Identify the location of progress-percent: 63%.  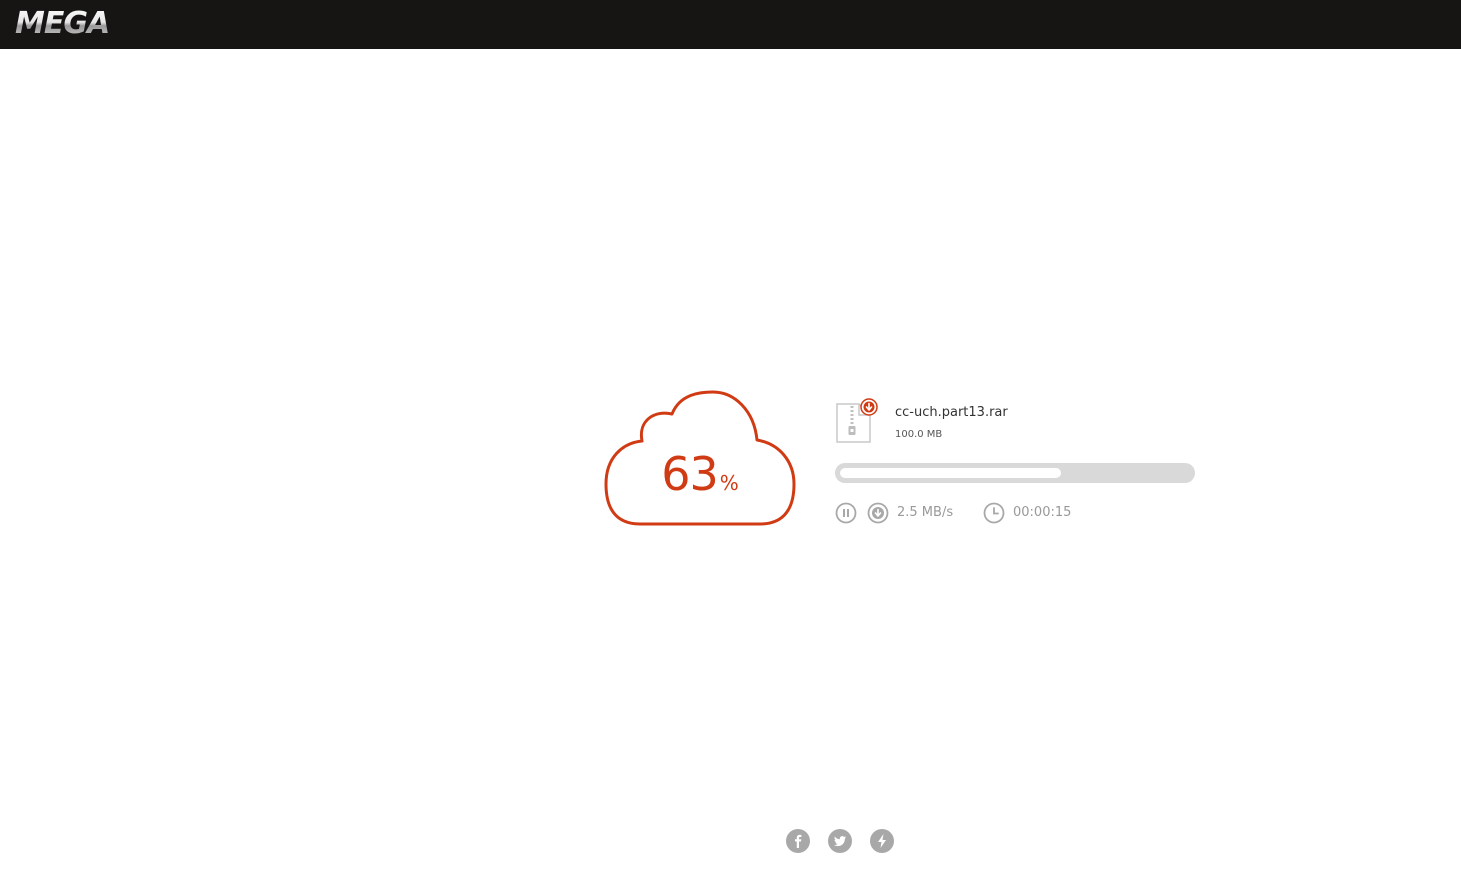
(700, 474).